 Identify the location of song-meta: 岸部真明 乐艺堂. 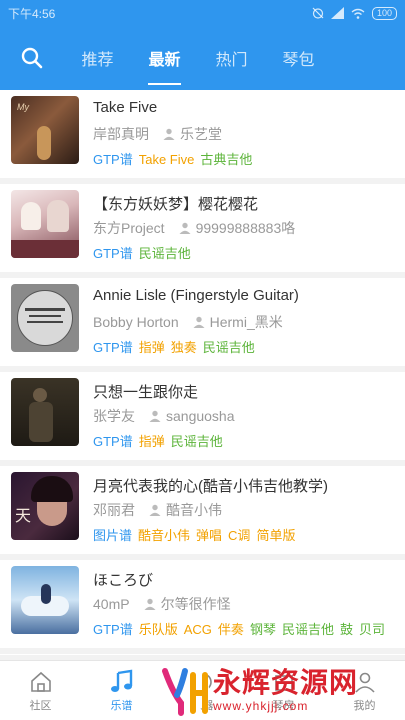
(157, 134).